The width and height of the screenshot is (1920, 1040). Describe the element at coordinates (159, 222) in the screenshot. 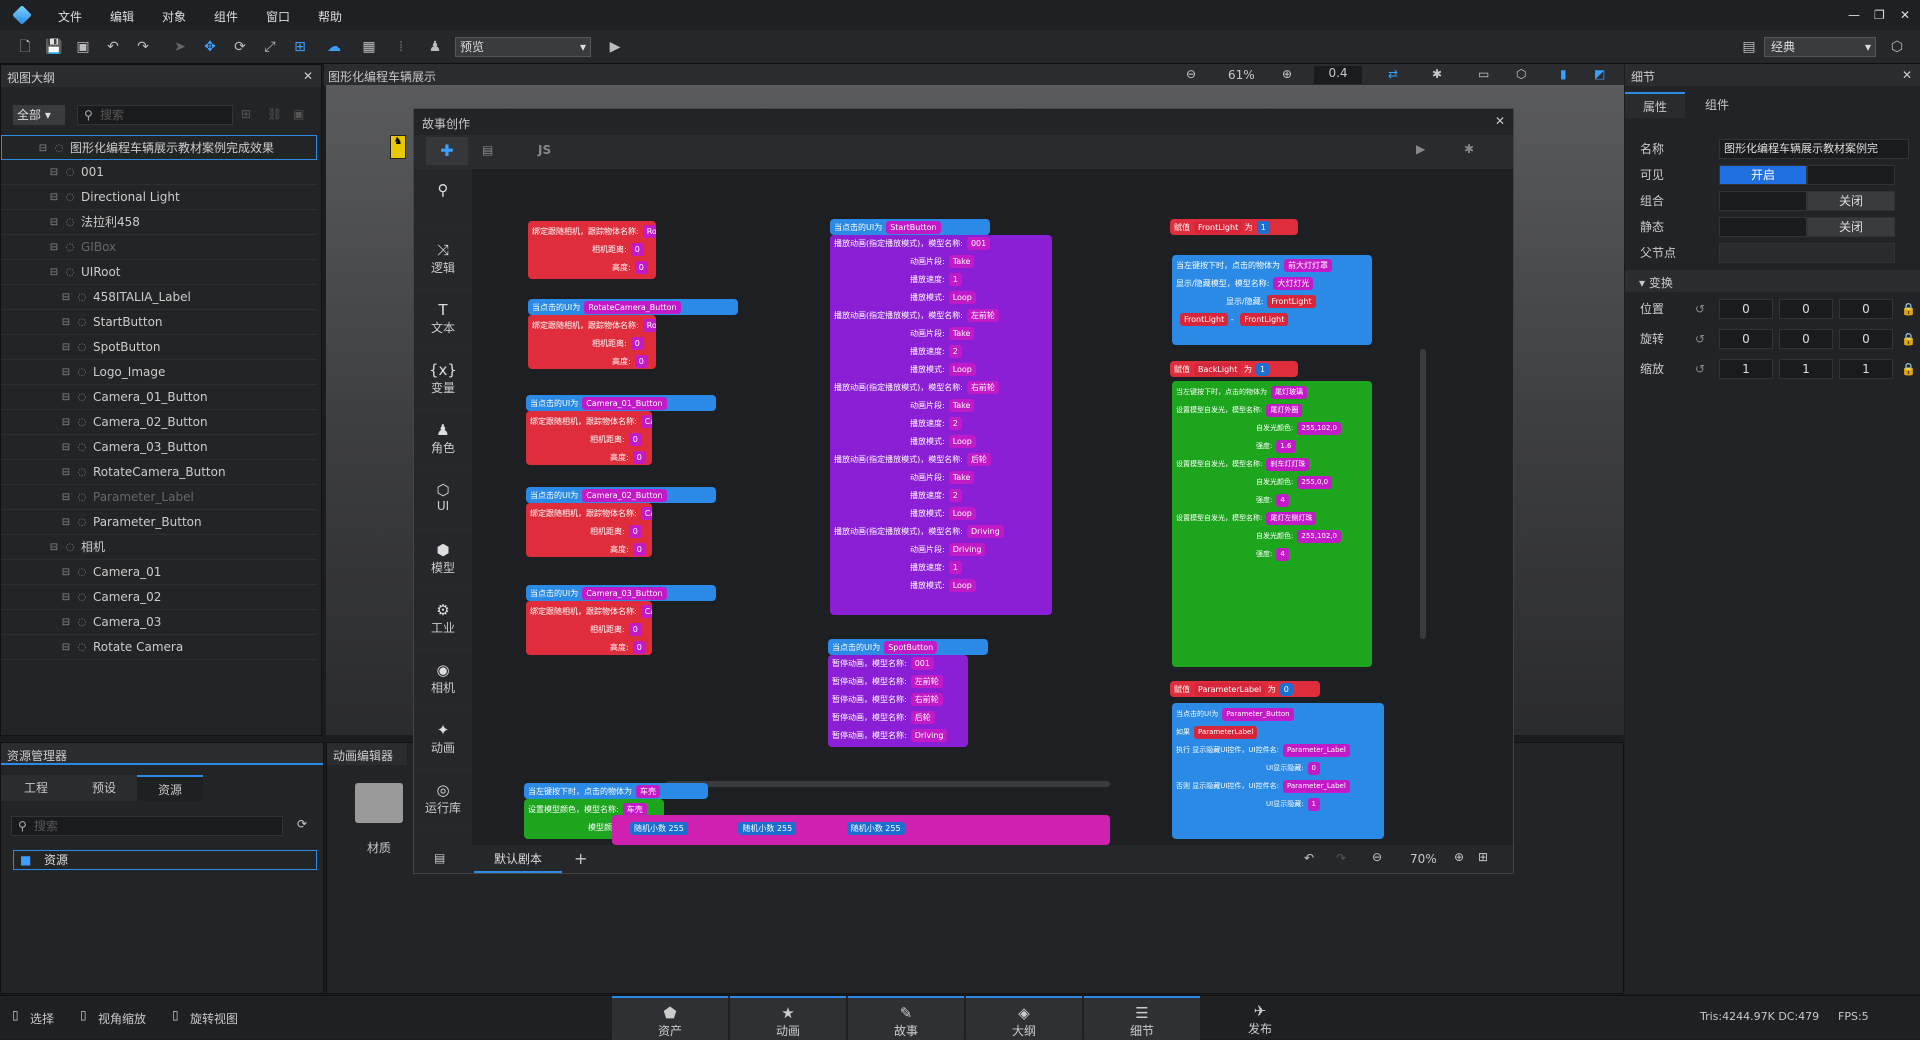

I see `tree-row: ⊟ ◌ 法拉利458` at that location.